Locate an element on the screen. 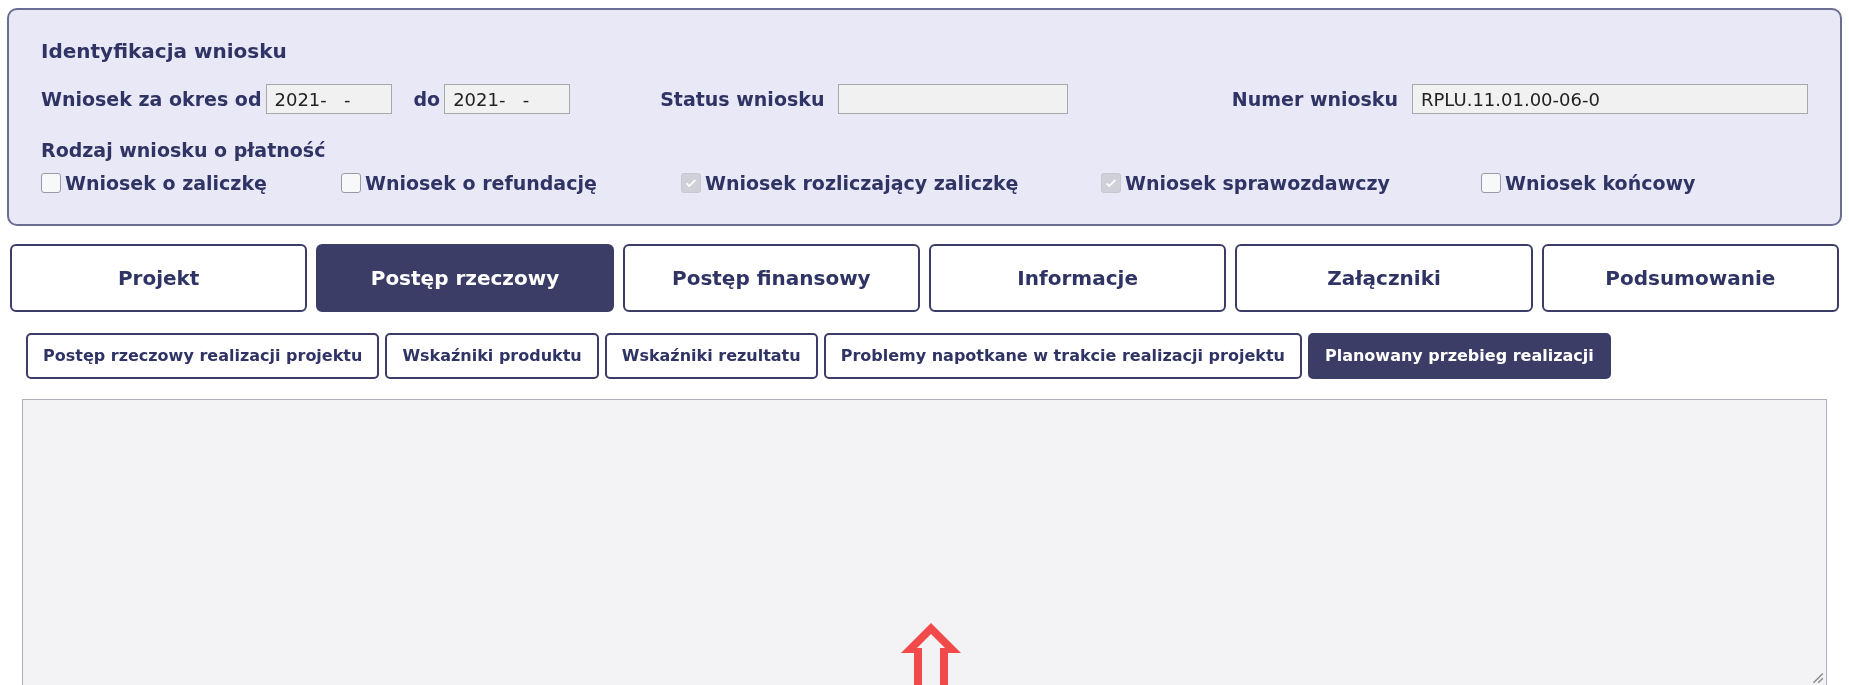 The image size is (1849, 685). subtab: Problemy napotkane w trakcie realizacji projektu is located at coordinates (1062, 356).